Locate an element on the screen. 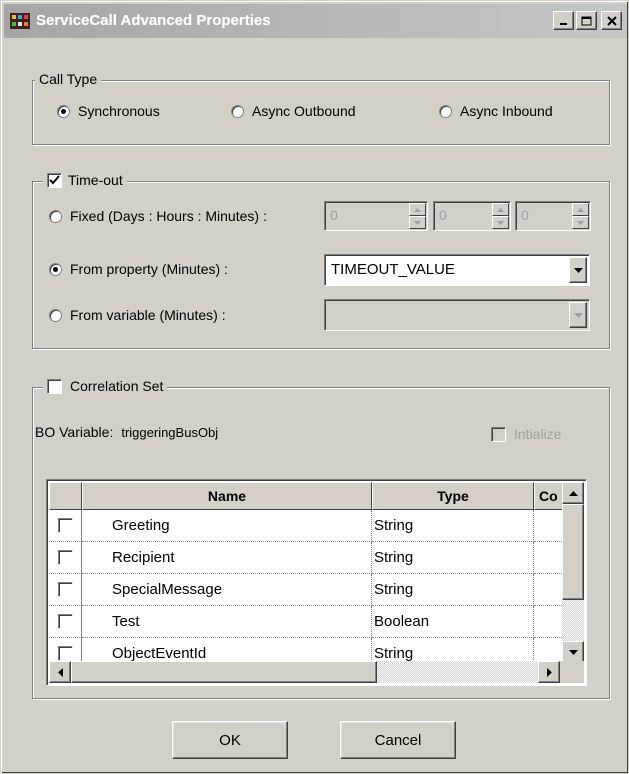 Image resolution: width=629 pixels, height=774 pixels. close-icon is located at coordinates (611, 20).